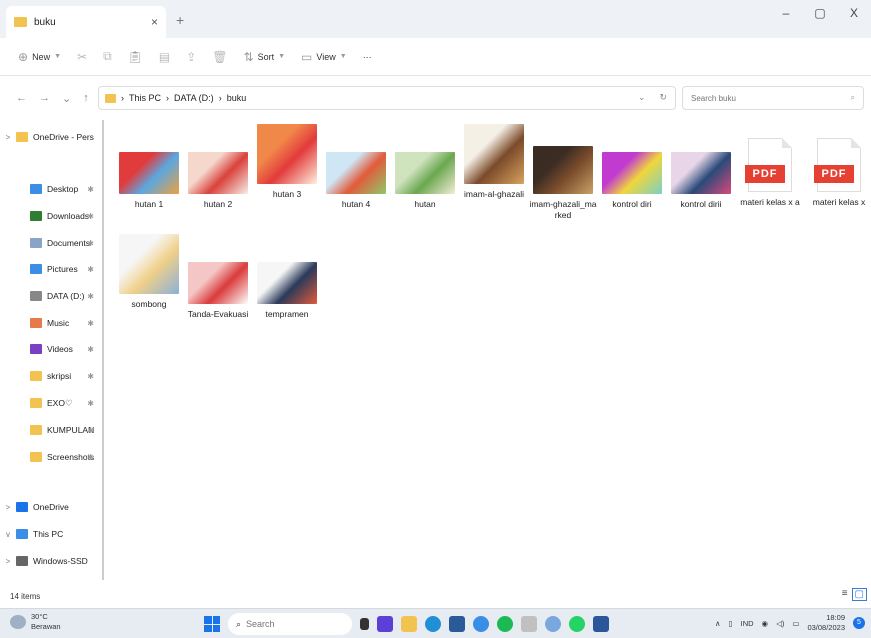  Describe the element at coordinates (770, 173) in the screenshot. I see `file-item: PDF materi kelas x a` at that location.